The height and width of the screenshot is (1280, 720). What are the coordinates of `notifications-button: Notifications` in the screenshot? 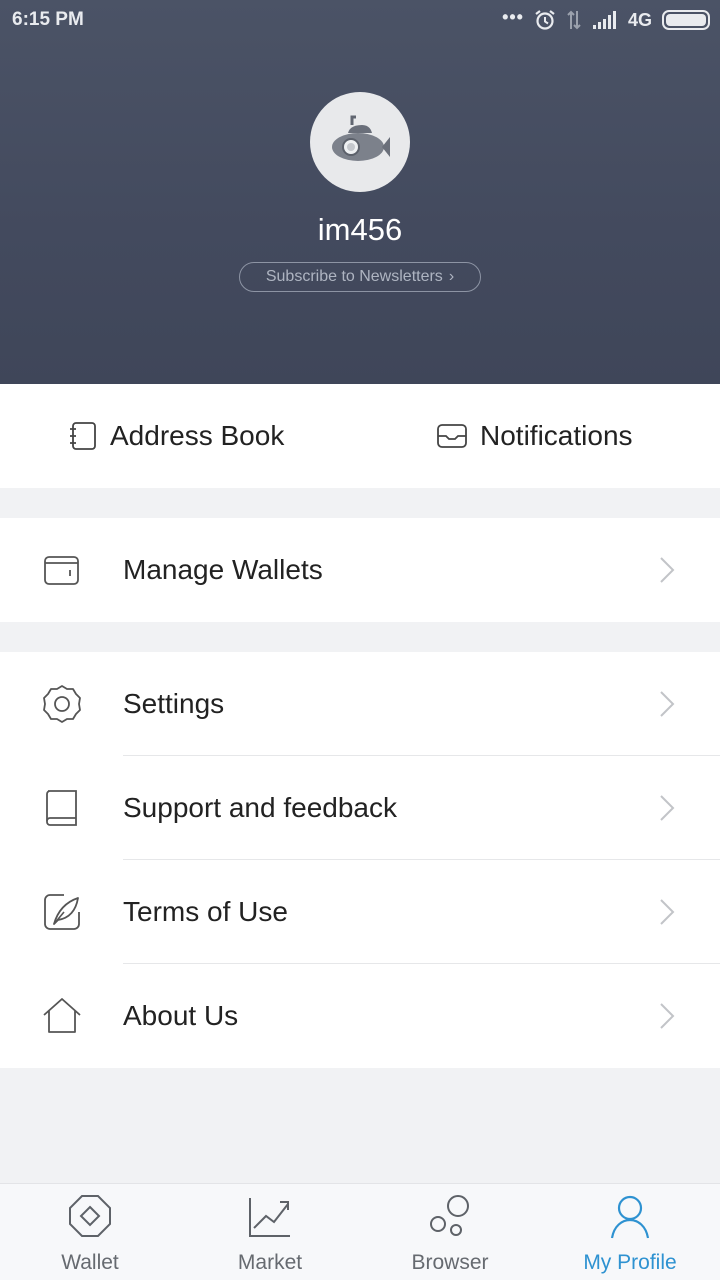 It's located at (534, 436).